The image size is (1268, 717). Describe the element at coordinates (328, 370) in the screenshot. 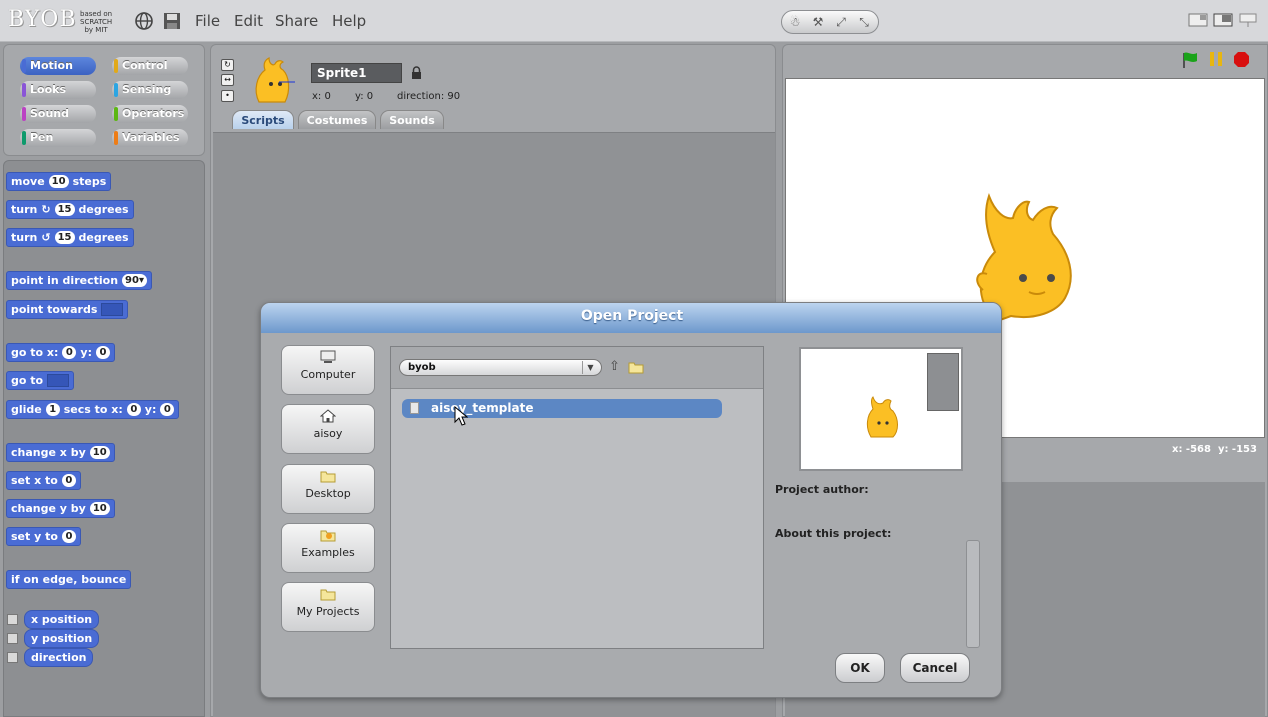

I see `location-computer: Computer` at that location.